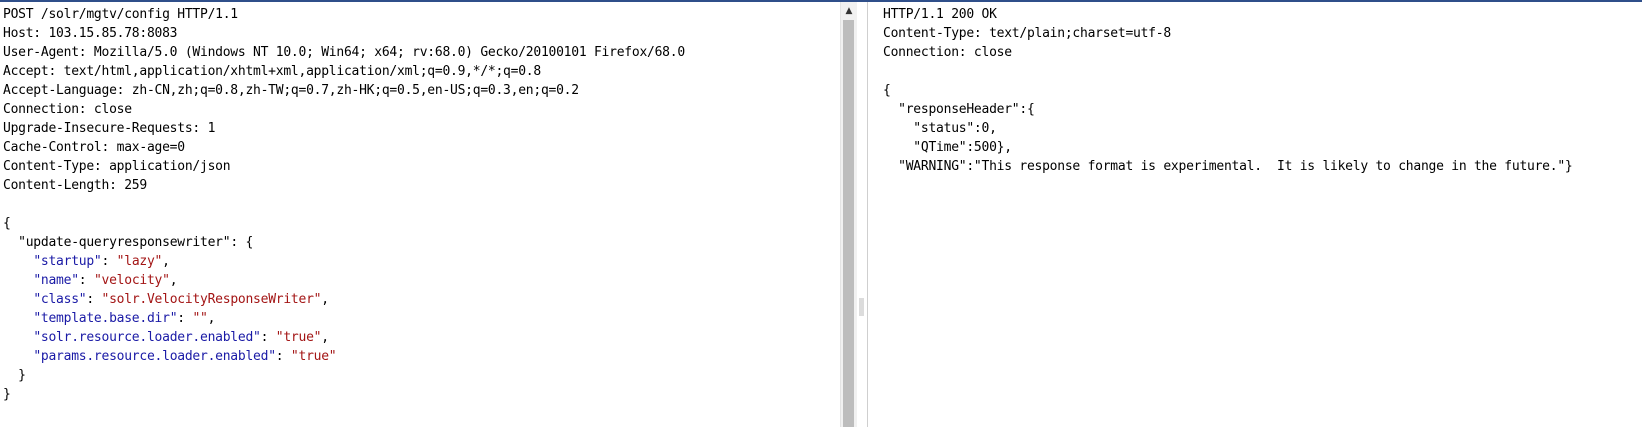 This screenshot has height=427, width=1642. Describe the element at coordinates (105, 318) in the screenshot. I see `json-key: "template.base.dir"` at that location.